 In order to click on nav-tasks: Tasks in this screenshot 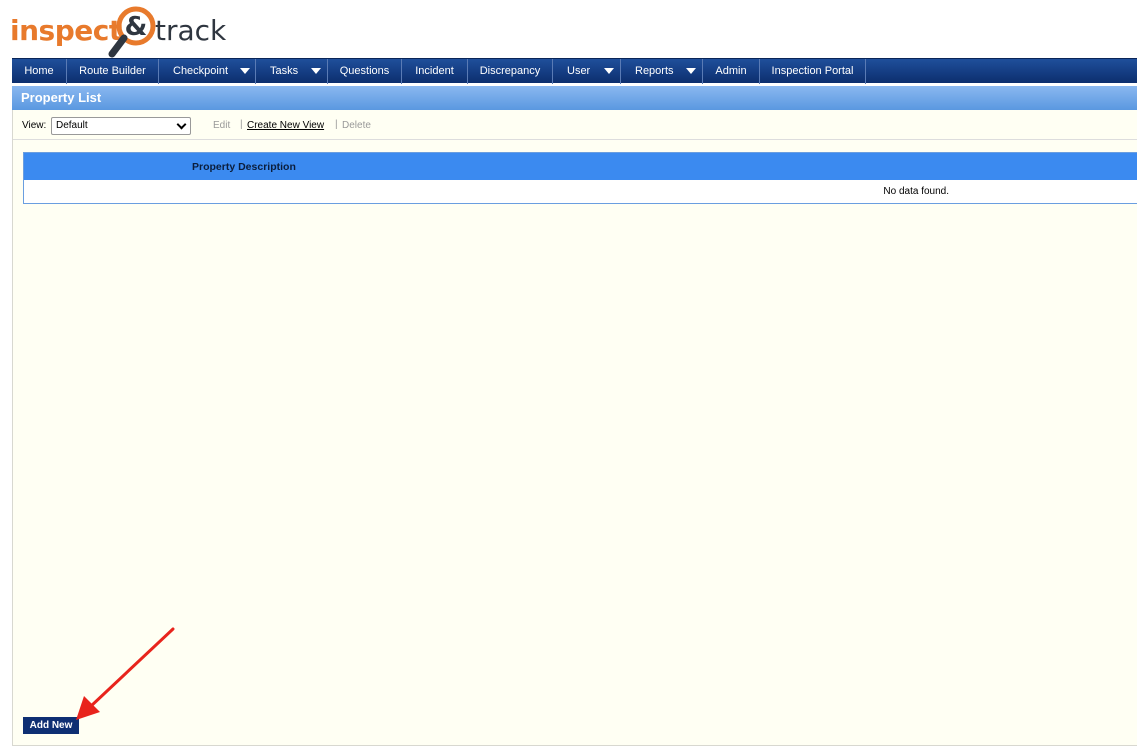, I will do `click(292, 71)`.